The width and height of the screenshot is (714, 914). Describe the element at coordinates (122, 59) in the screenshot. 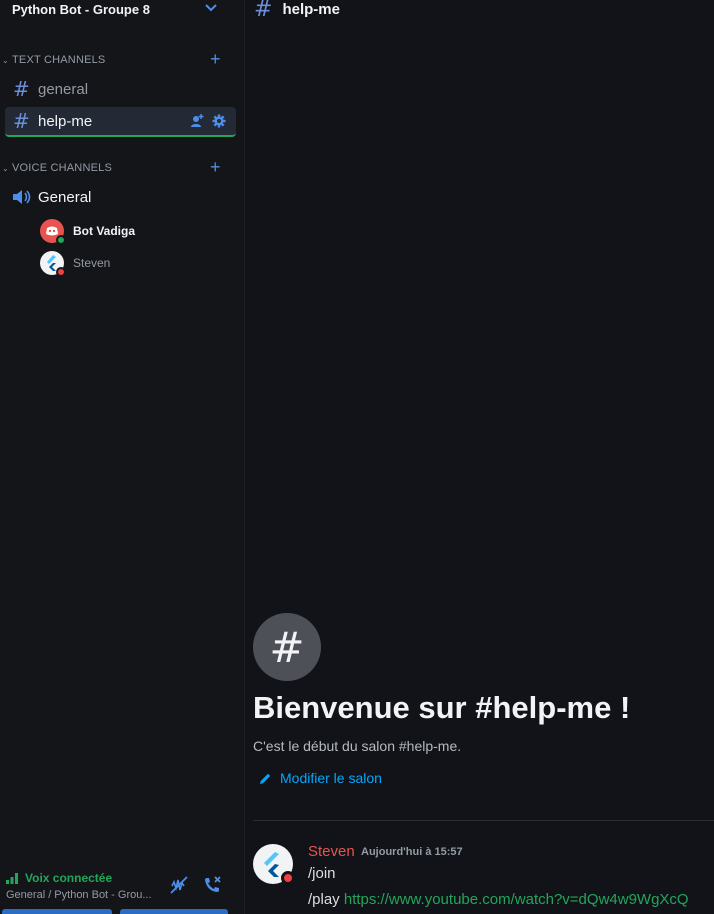

I see `category-text-channels: ⌄ TEXT CHANNELS +` at that location.